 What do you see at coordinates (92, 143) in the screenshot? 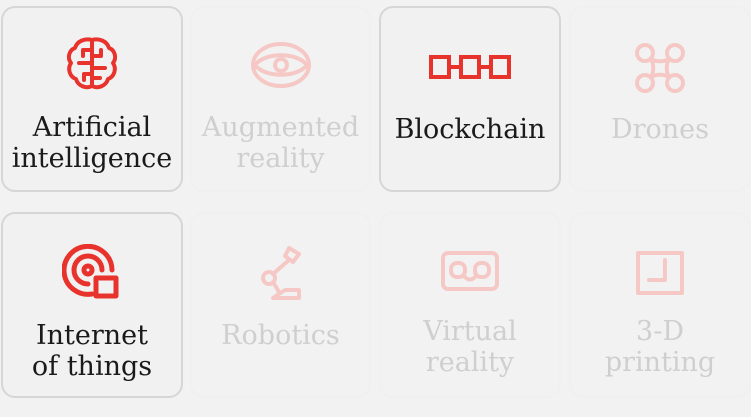
I see `tile-label: Artificial intelligence` at bounding box center [92, 143].